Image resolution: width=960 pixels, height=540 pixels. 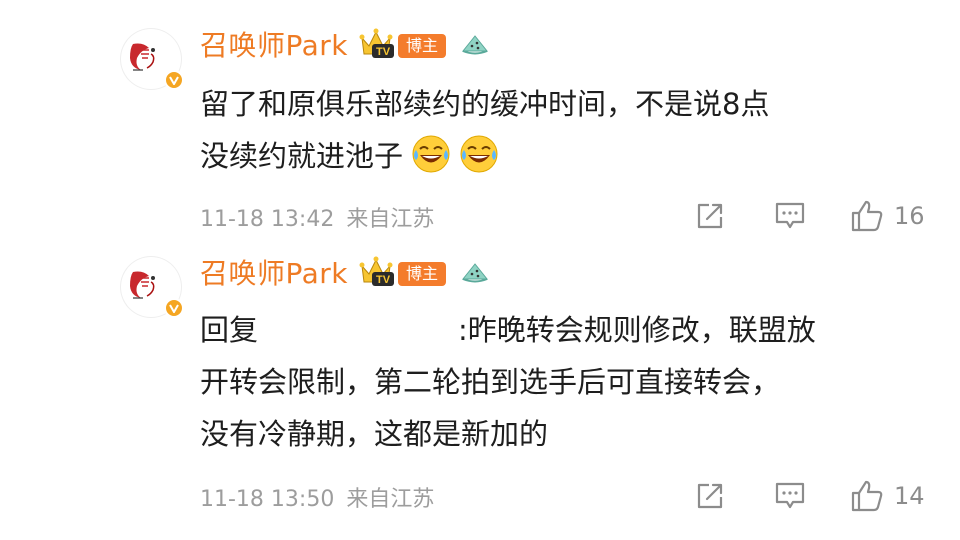 What do you see at coordinates (377, 271) in the screenshot?
I see `crown-icon: TV` at bounding box center [377, 271].